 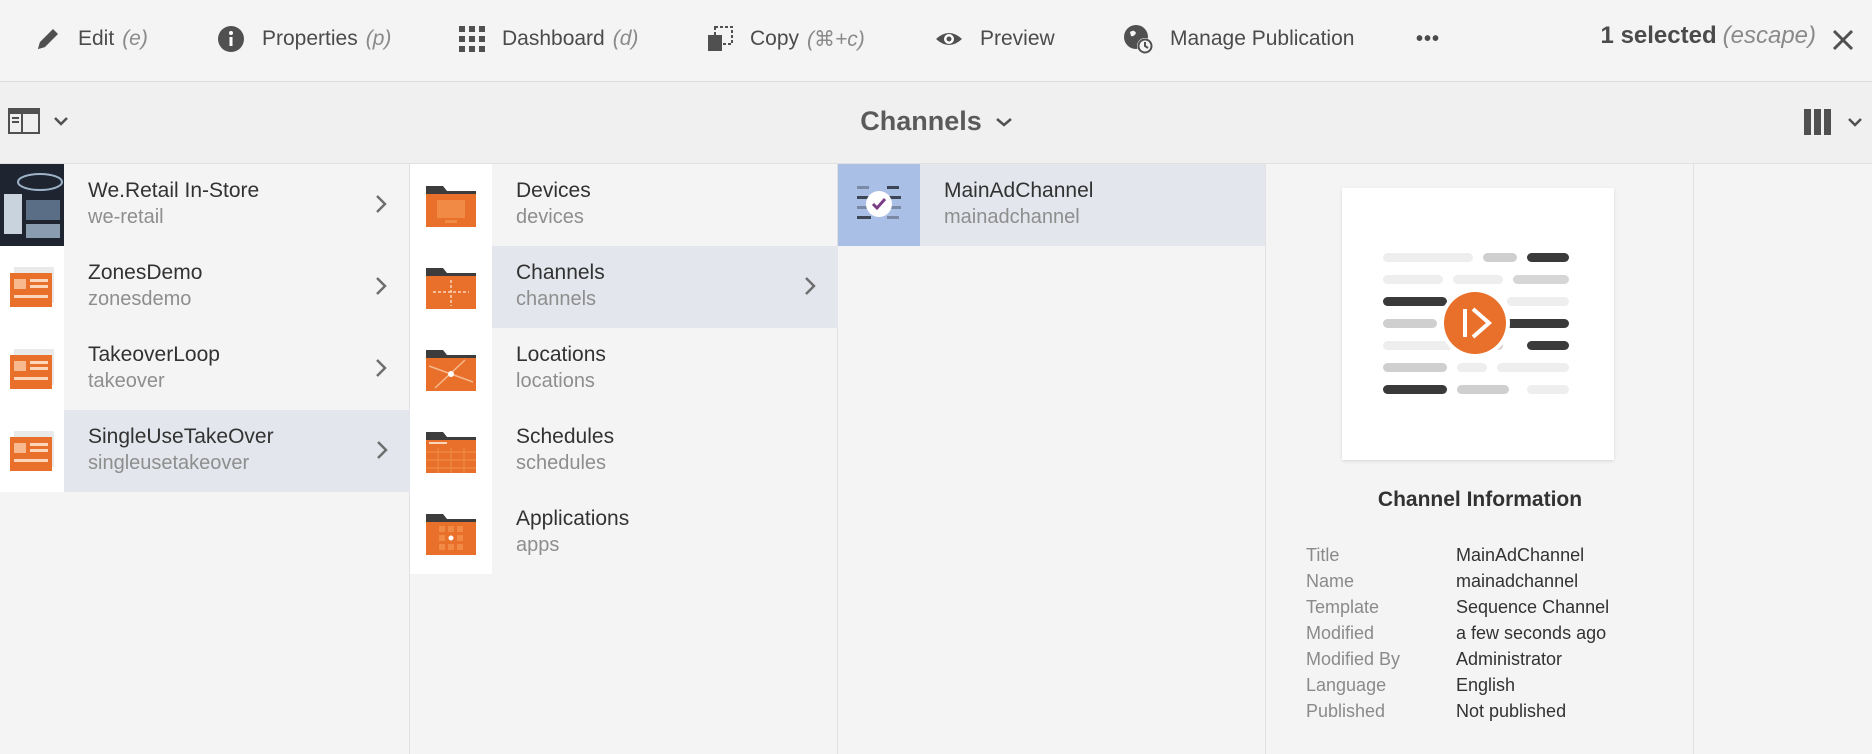 What do you see at coordinates (1017, 38) in the screenshot?
I see `preview-label: Preview` at bounding box center [1017, 38].